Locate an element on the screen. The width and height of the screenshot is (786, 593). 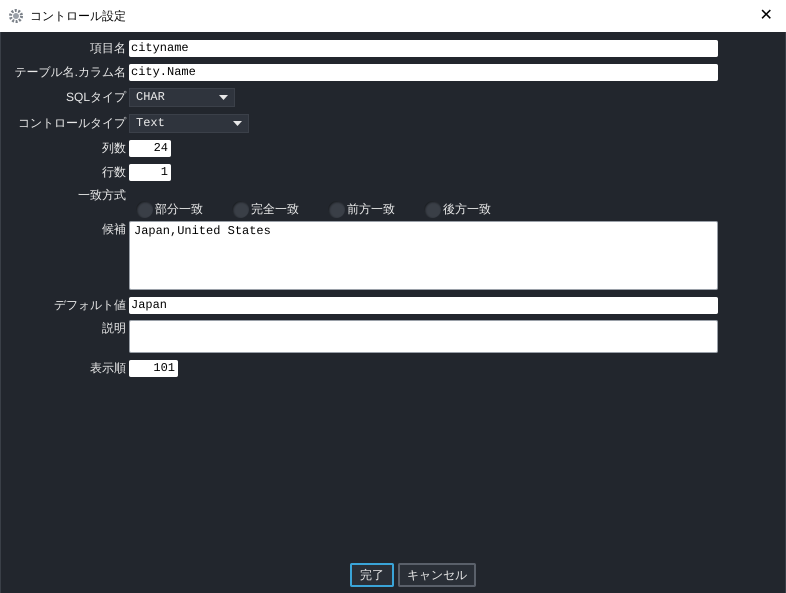
radio-option: 完全一致 is located at coordinates (280, 209).